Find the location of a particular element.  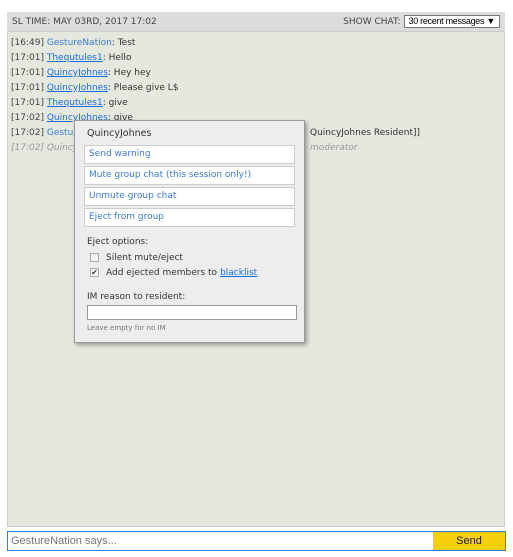

message-text: : give is located at coordinates (115, 103).